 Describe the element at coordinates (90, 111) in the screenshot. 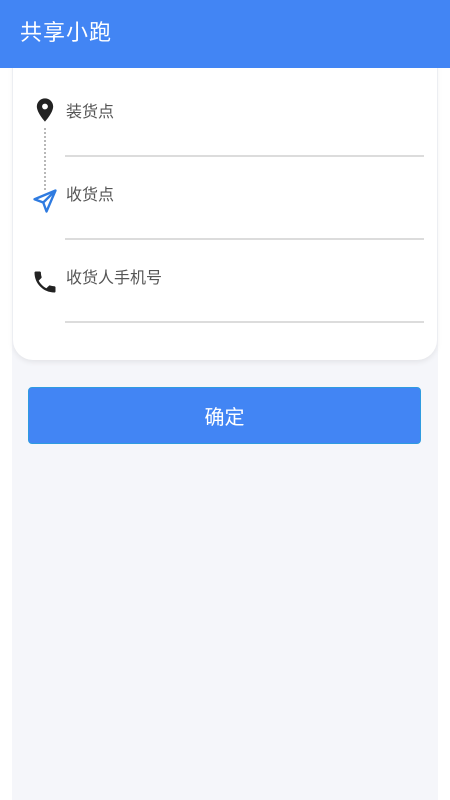

I see `pickup-label: 装货点` at that location.